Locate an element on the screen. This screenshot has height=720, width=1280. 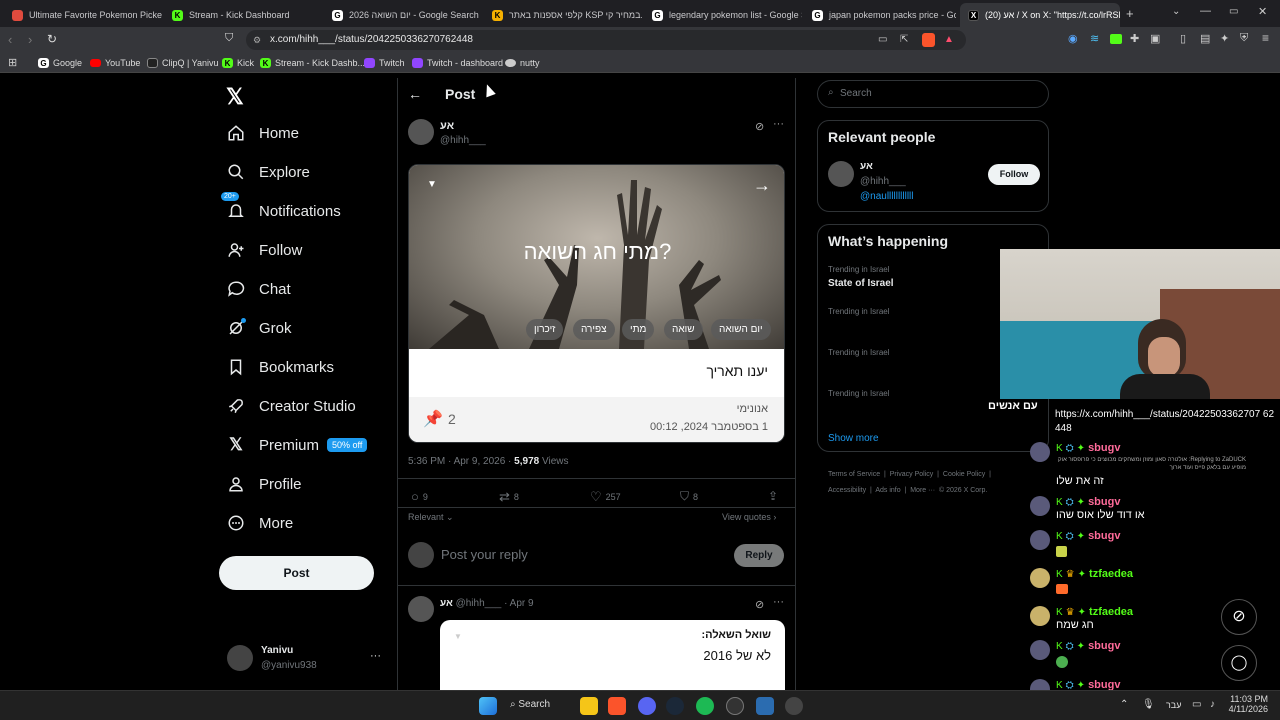
microphone-icon: 🎙 is located at coordinates (1148, 704).